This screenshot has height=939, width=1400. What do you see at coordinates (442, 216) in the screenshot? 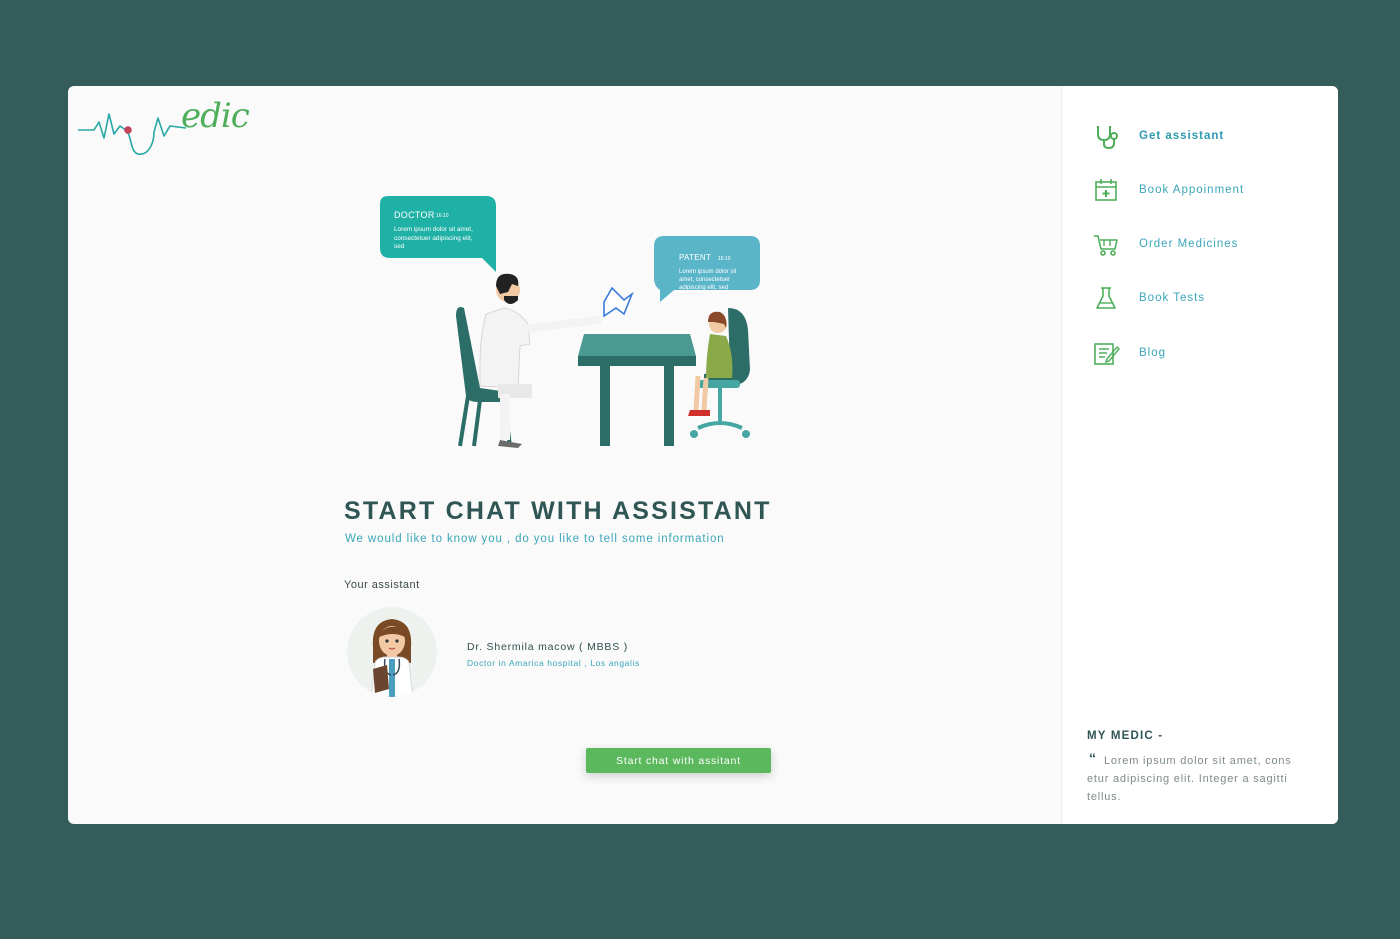
I see `doctor-bubble-time: 16:10` at bounding box center [442, 216].